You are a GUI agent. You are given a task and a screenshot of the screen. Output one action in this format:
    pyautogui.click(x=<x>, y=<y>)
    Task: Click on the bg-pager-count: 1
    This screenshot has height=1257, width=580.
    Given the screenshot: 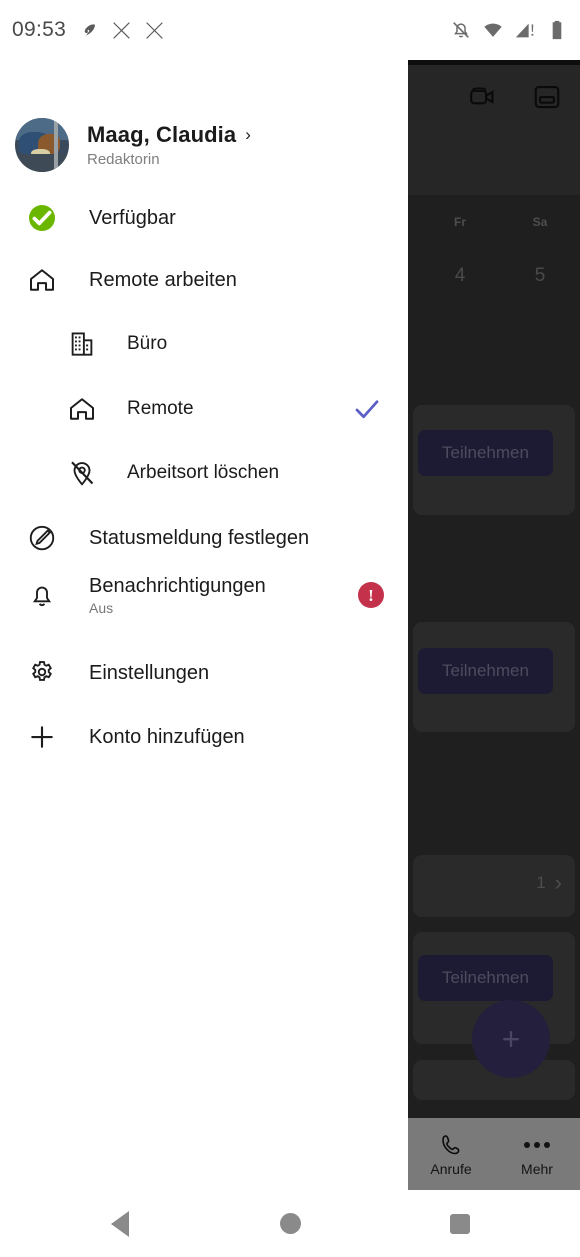 What is the action you would take?
    pyautogui.click(x=541, y=882)
    